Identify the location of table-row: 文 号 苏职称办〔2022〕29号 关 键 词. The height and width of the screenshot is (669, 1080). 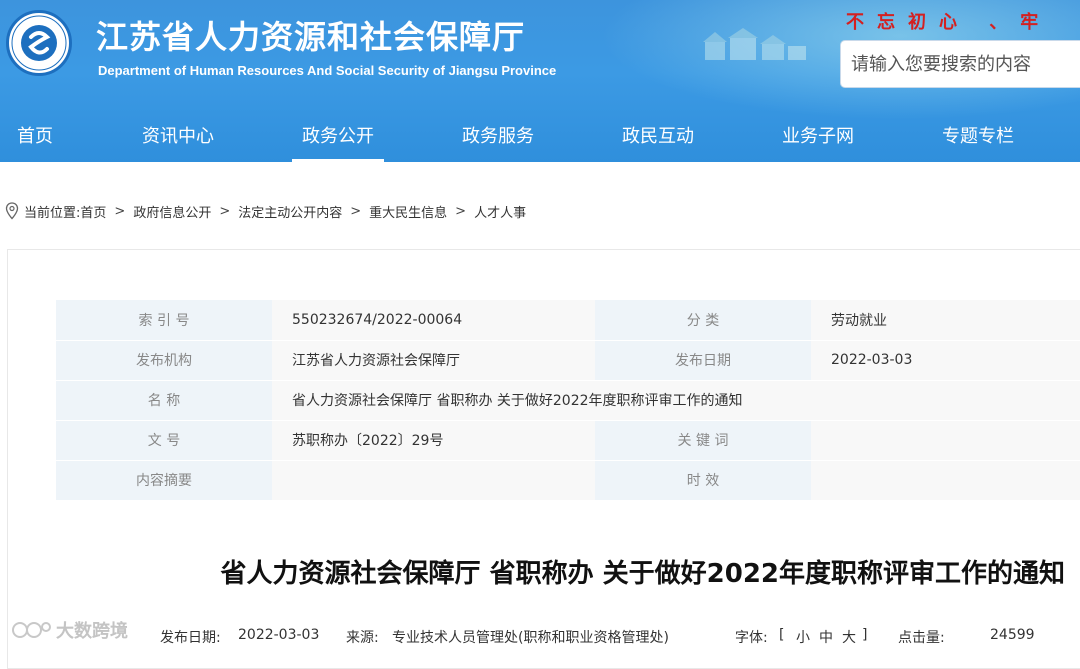
(568, 440).